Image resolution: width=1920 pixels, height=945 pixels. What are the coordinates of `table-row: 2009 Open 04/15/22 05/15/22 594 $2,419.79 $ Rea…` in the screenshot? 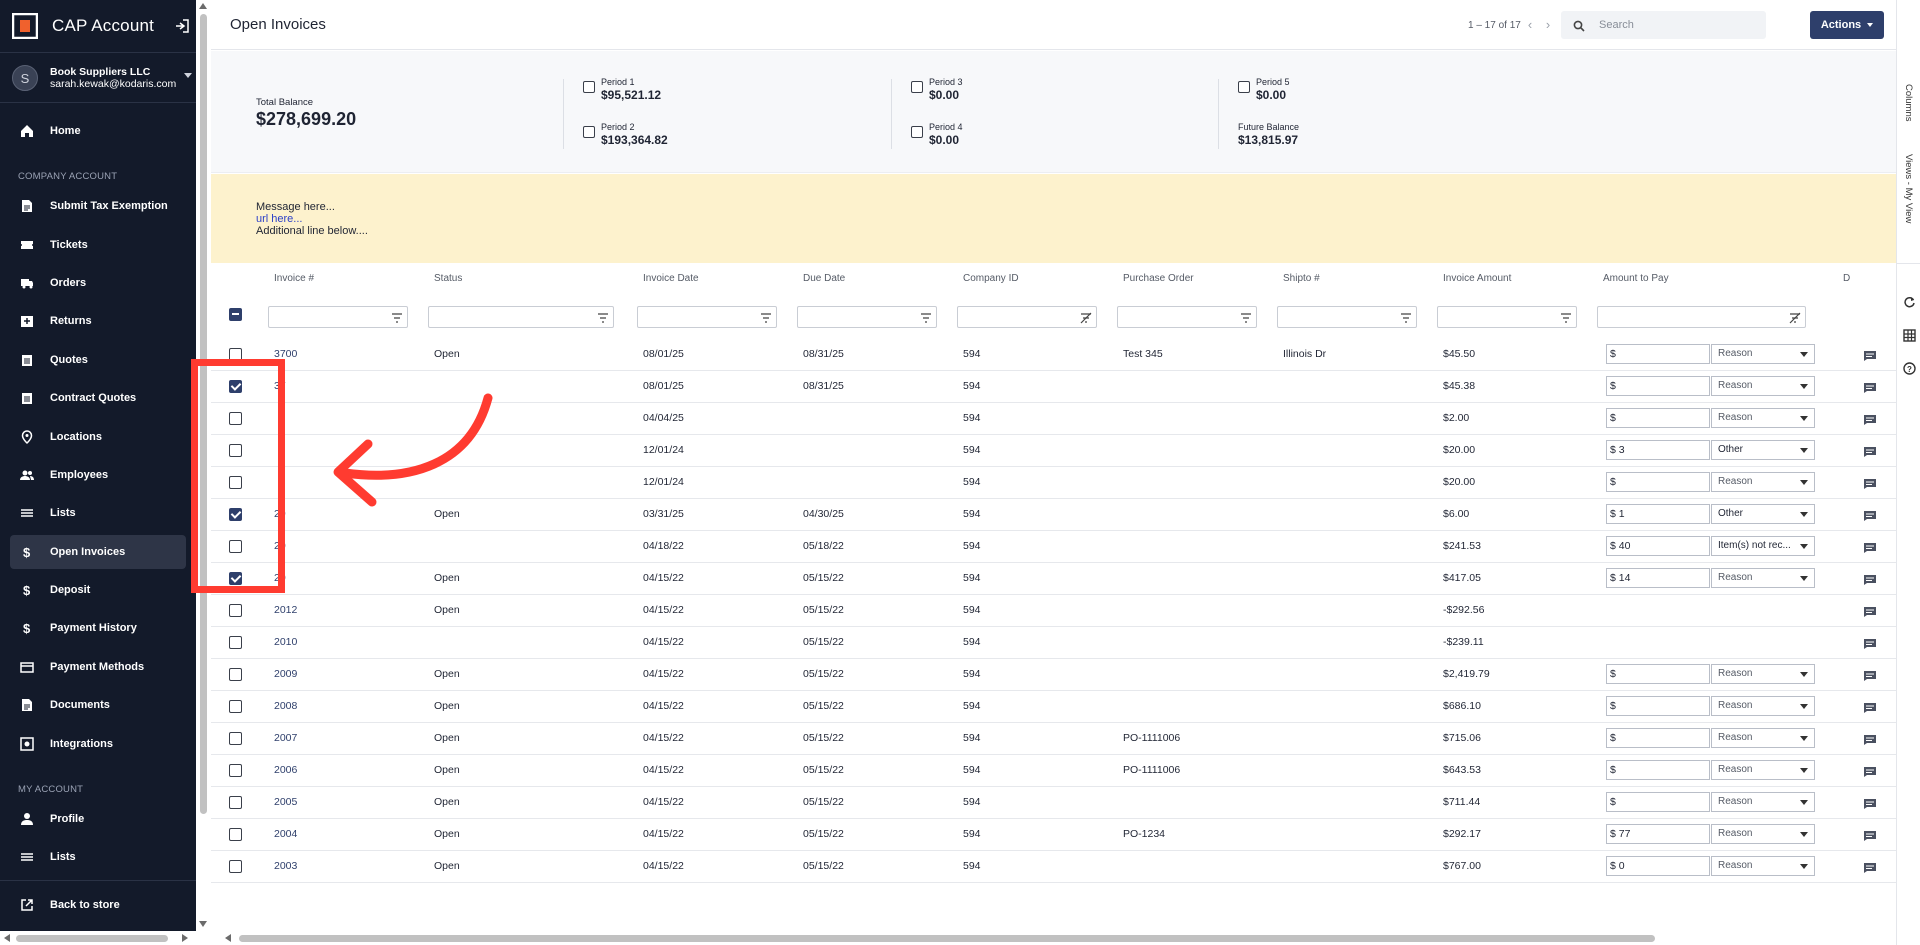 It's located at (1053, 675).